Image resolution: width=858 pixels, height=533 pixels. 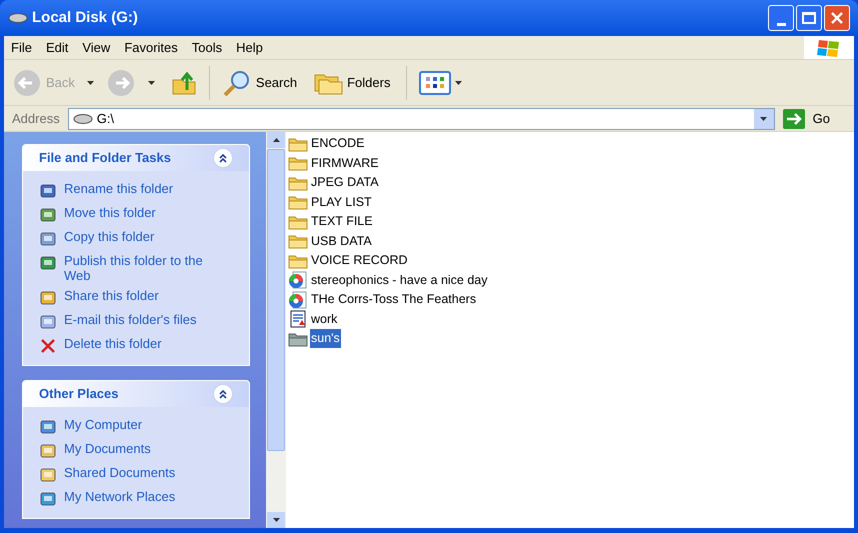 I want to click on task-link: My Computer, so click(x=134, y=424).